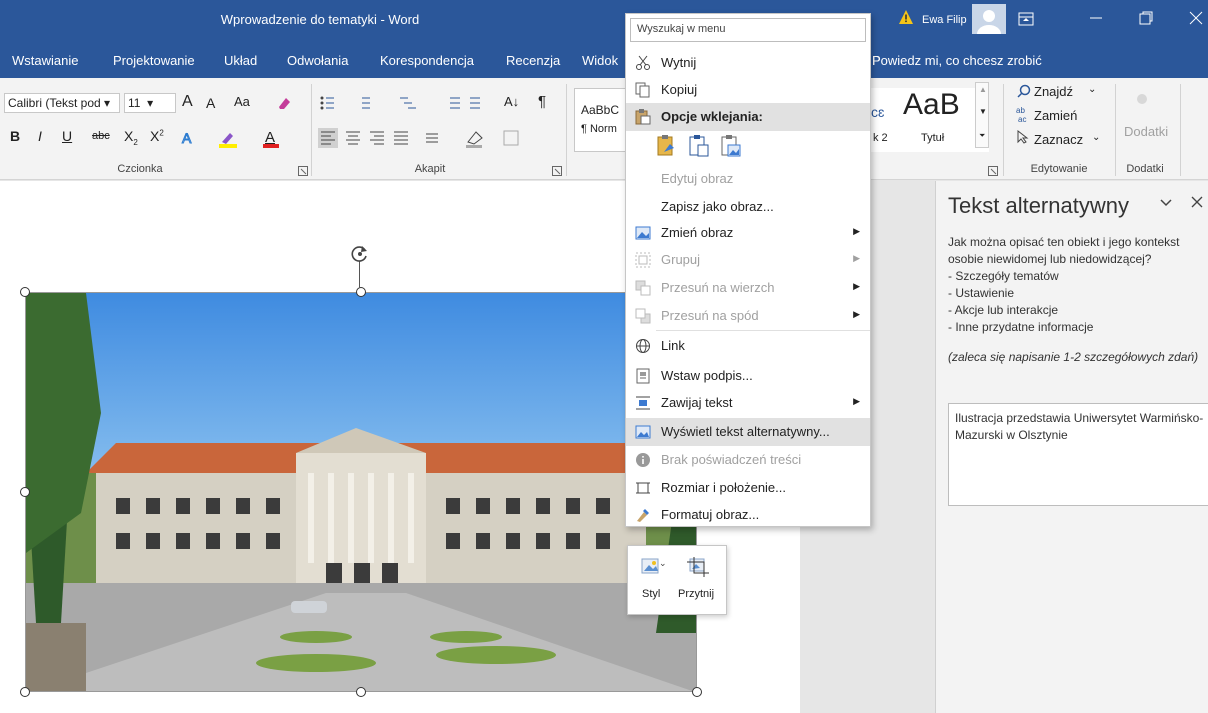 The width and height of the screenshot is (1208, 713). I want to click on menu-item-bring-to-front: Przesuń na wierzch ▶, so click(748, 288).